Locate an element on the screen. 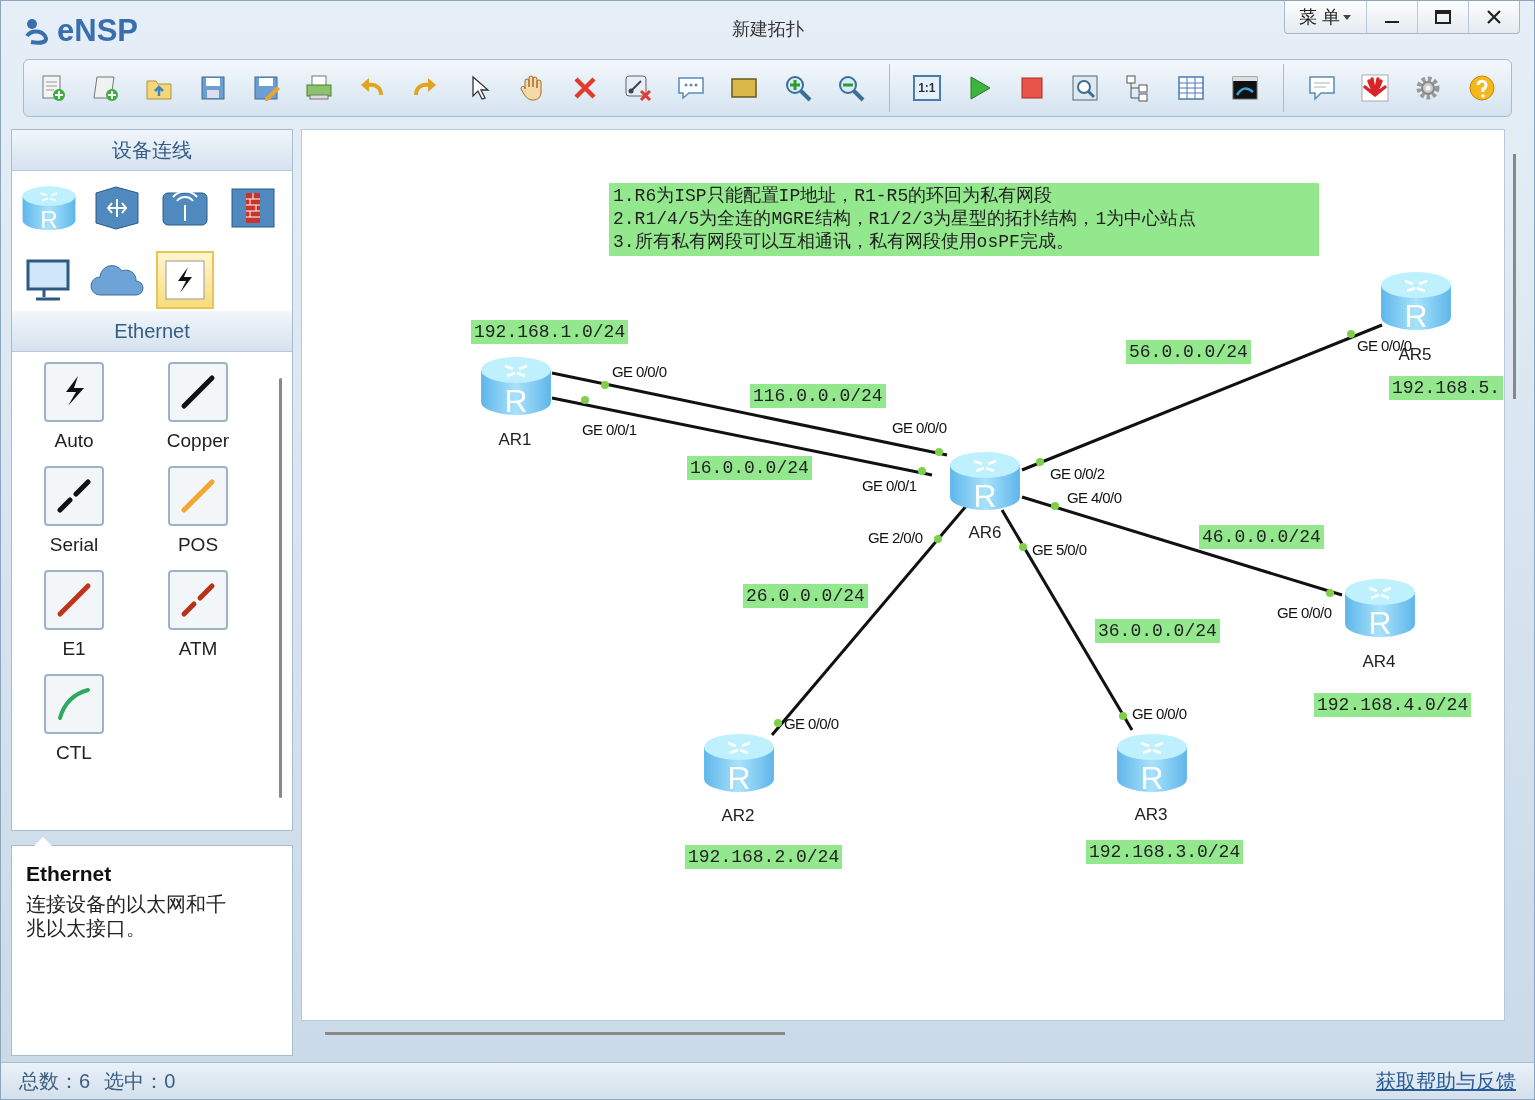  actual-size-icon: 1:1 is located at coordinates (927, 88).